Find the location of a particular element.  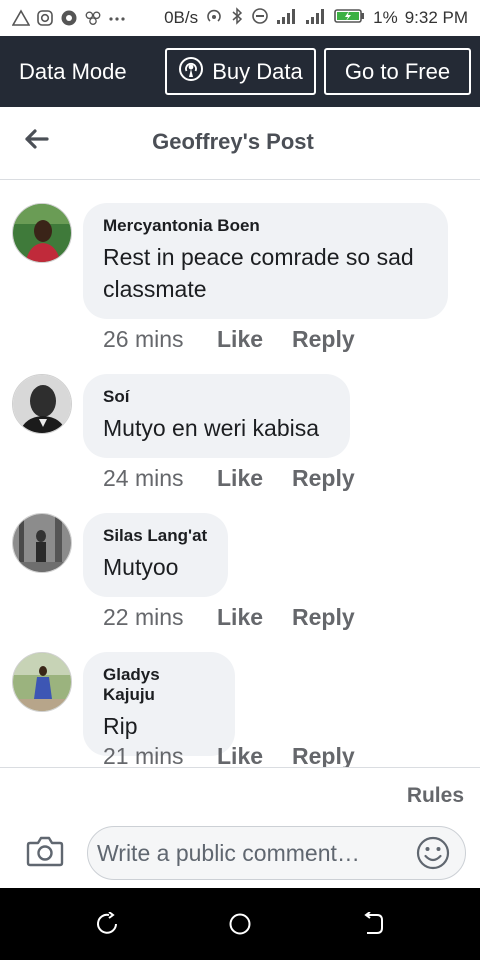

go-to-free-label: Go to Free is located at coordinates (397, 71).